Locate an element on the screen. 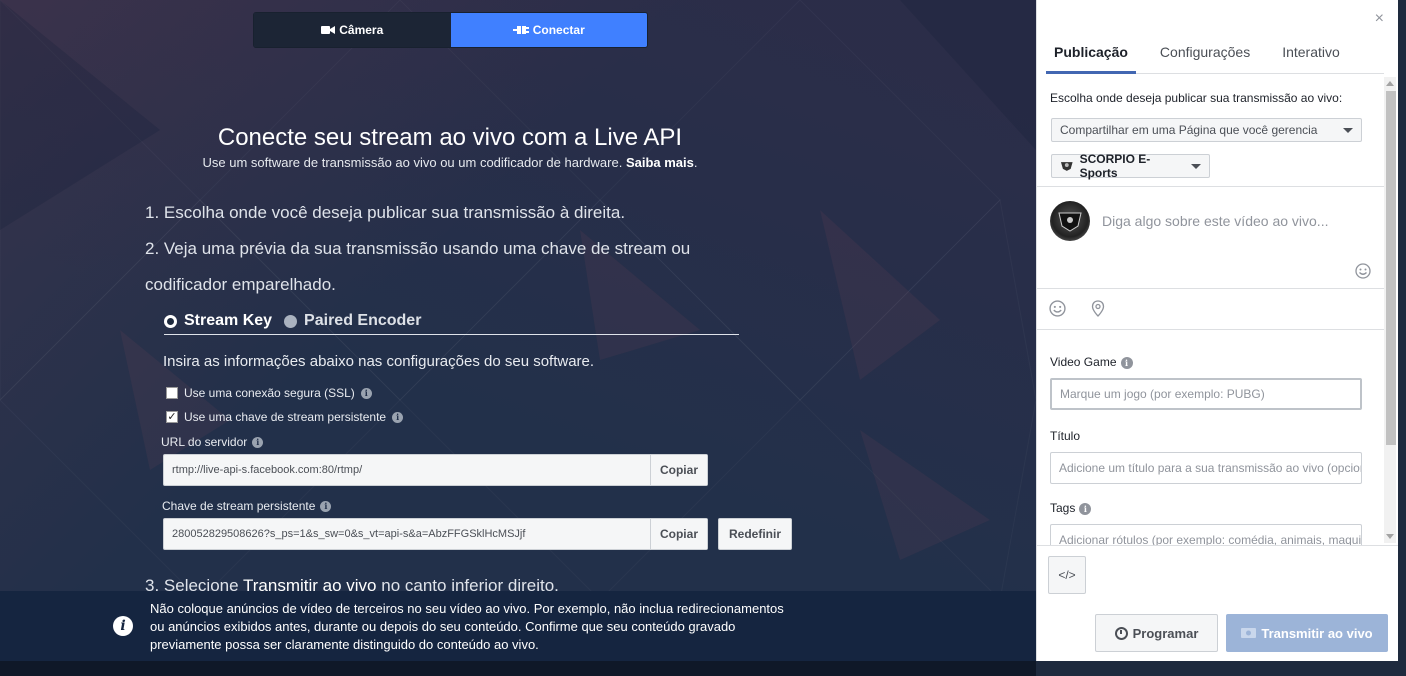 This screenshot has height=676, width=1406. tab-connect-label: Conectar is located at coordinates (558, 30).